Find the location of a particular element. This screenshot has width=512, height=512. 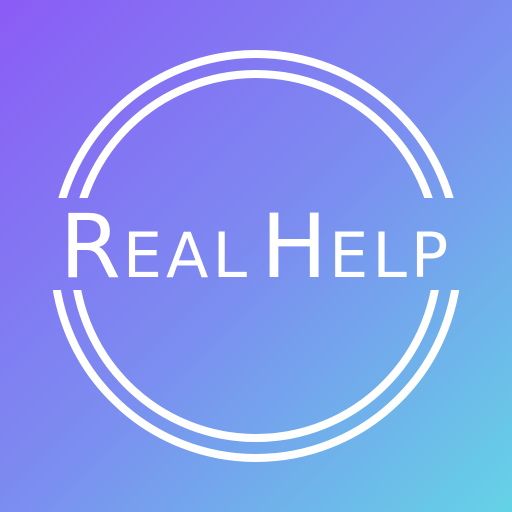

word-help-rest: ELP is located at coordinates (391, 255).